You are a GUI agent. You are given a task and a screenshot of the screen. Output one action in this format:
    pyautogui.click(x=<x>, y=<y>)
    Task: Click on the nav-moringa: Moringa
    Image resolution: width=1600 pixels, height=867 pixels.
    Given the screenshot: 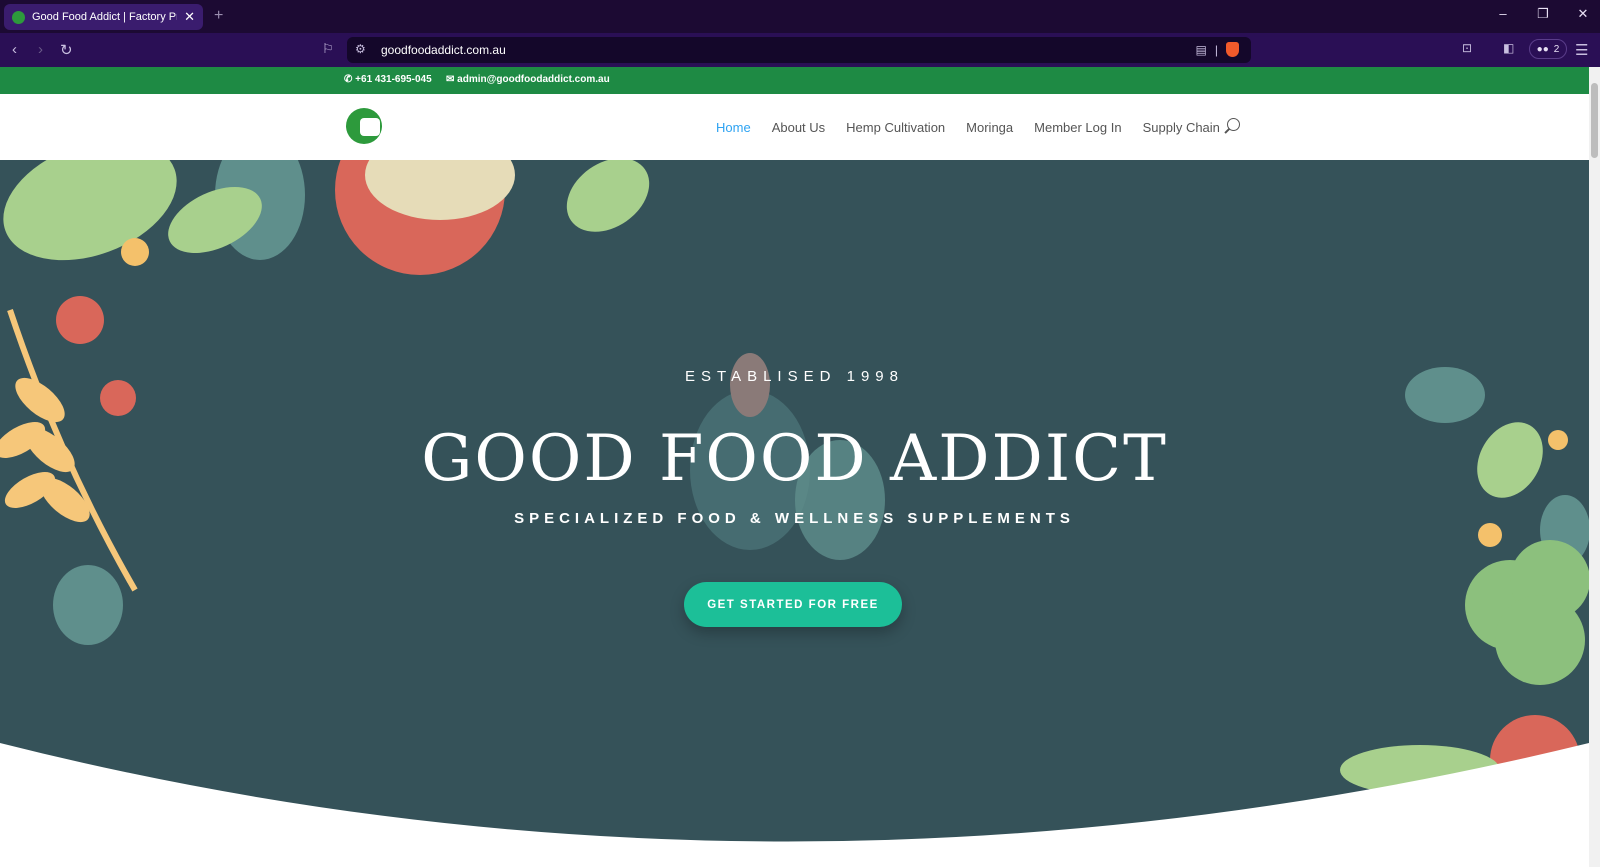 What is the action you would take?
    pyautogui.click(x=989, y=127)
    